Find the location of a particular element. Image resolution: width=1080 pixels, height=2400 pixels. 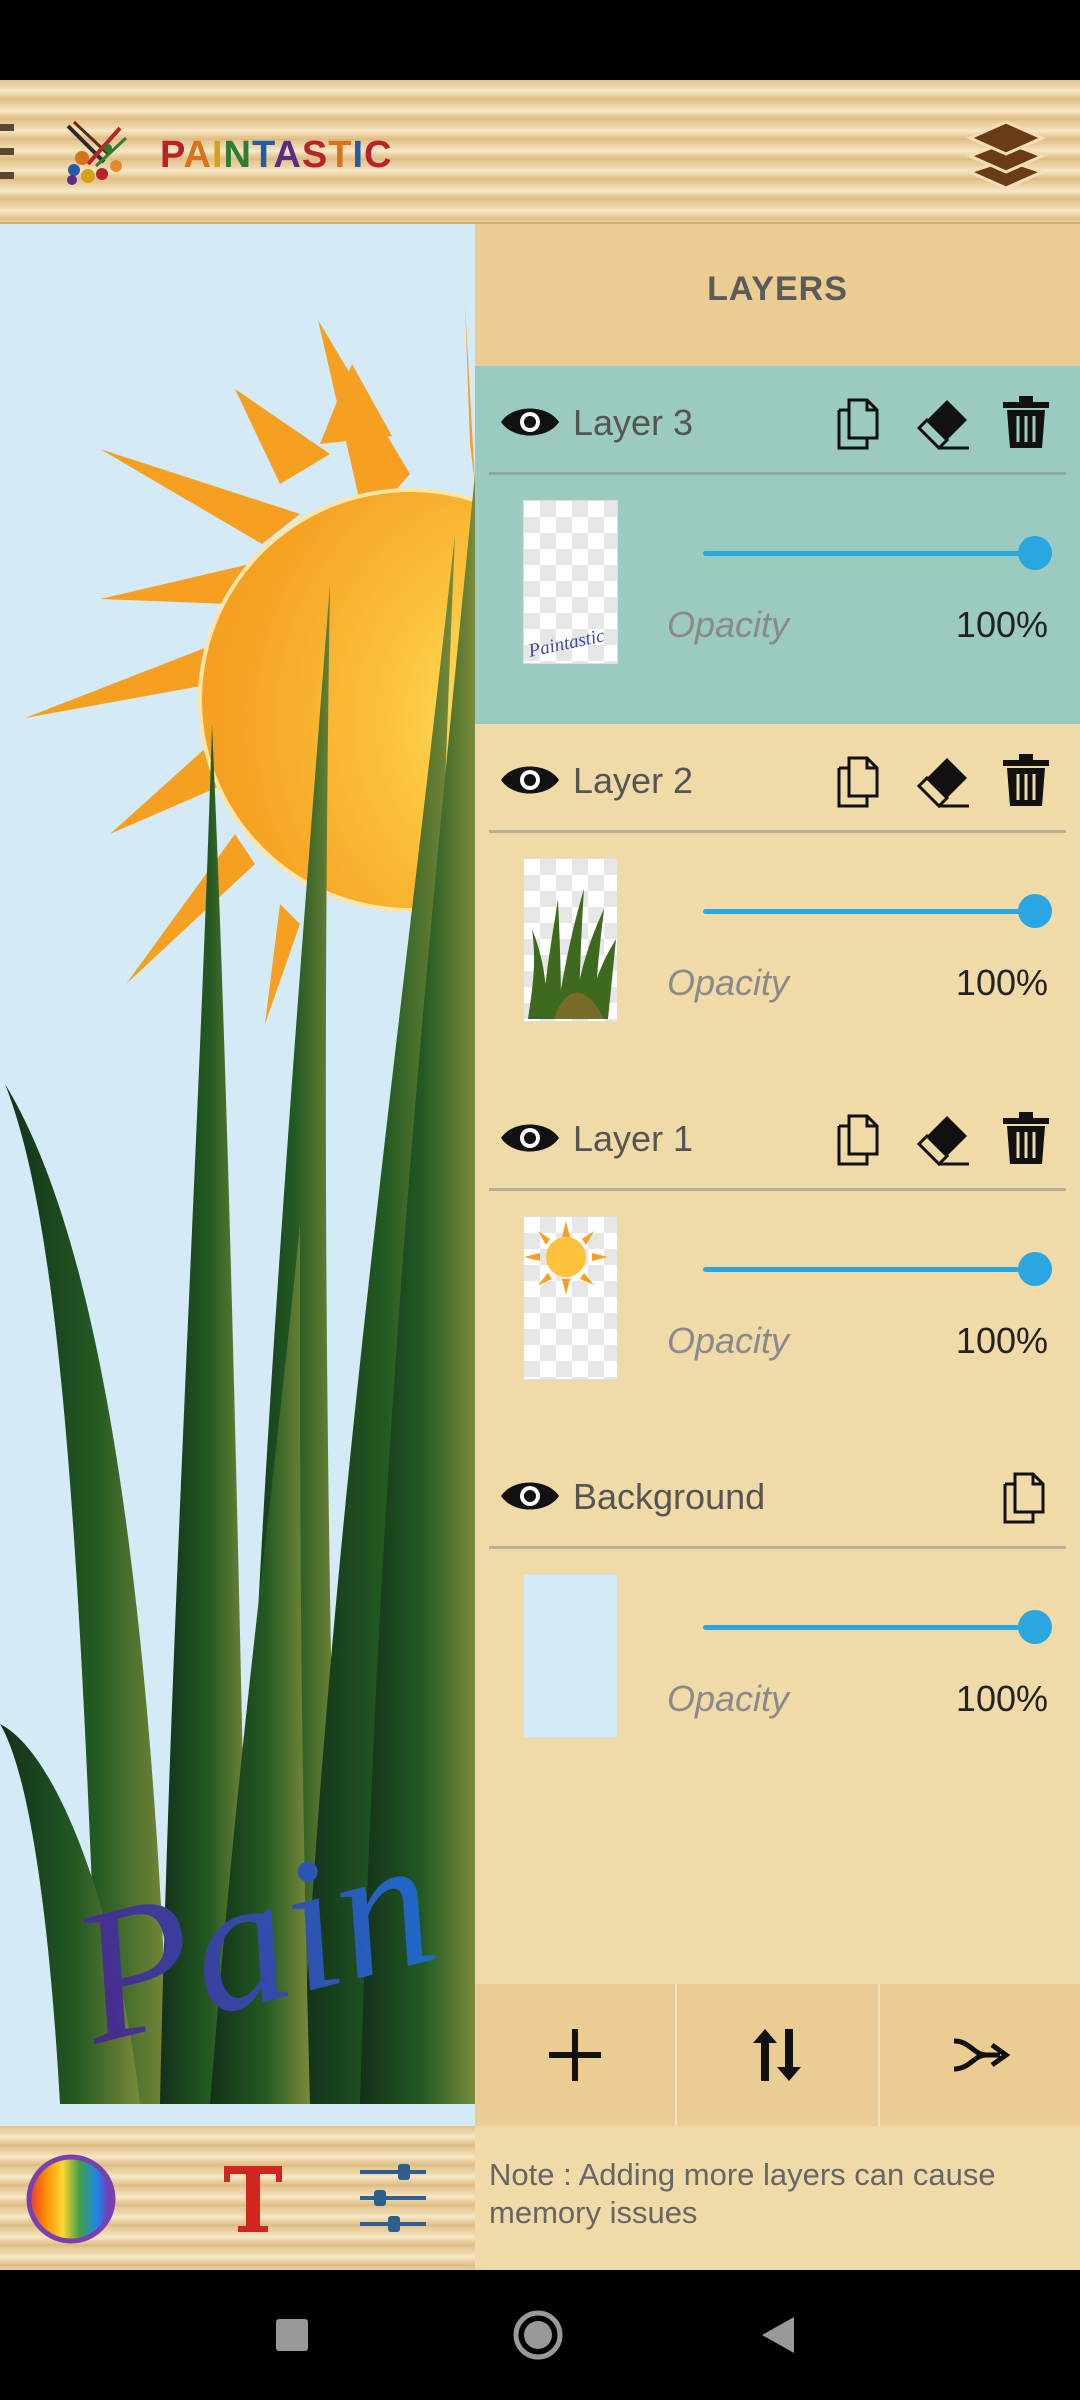

app-title-letter: C is located at coordinates (378, 155).